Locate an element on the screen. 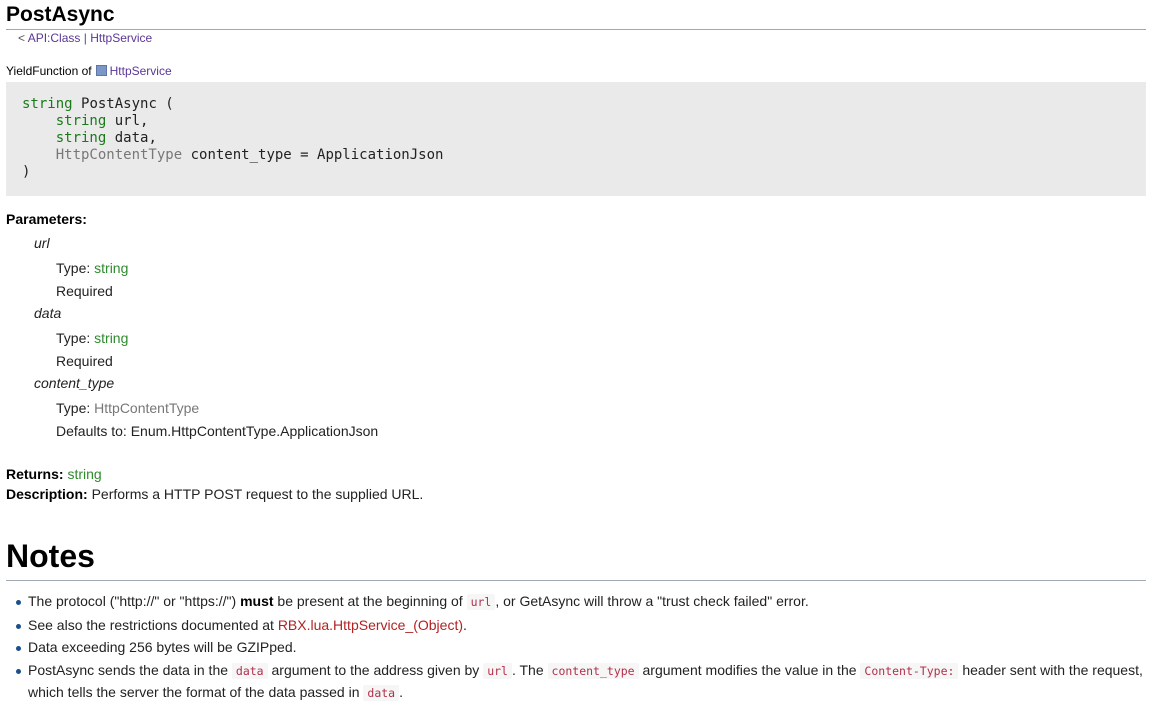  sig-name: PostAsync ( is located at coordinates (127, 104).